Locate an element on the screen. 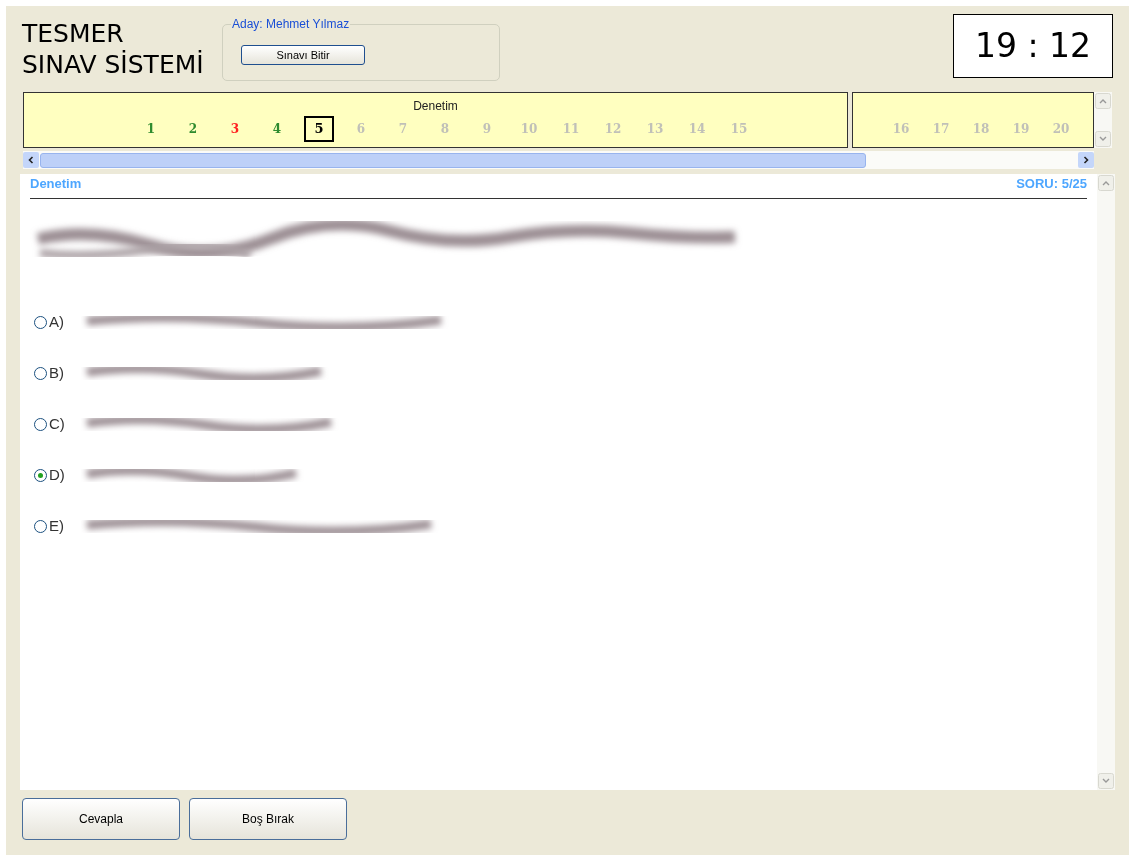  question-number: 13 is located at coordinates (655, 129).